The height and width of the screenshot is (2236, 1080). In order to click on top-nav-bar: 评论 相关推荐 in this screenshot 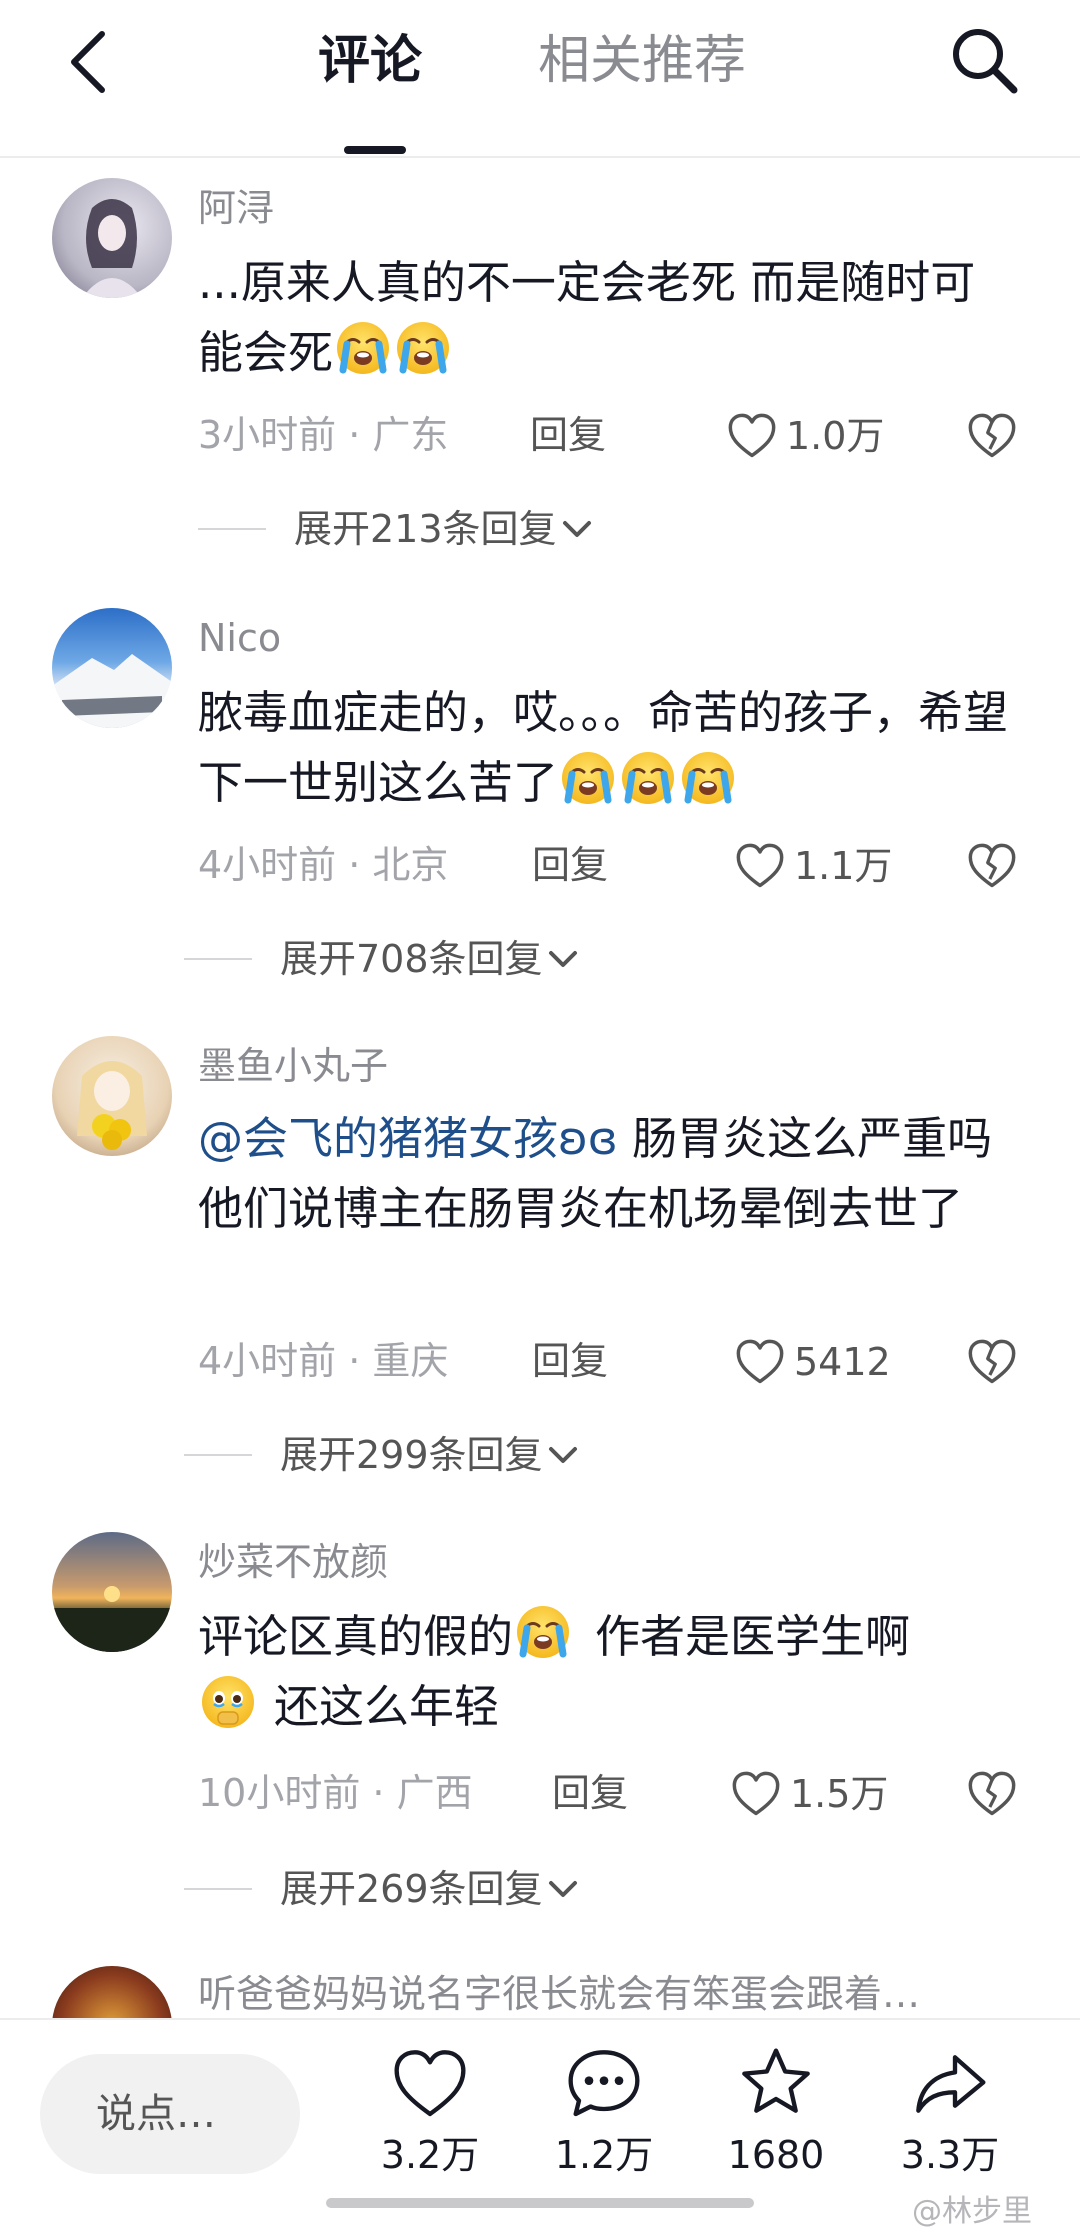, I will do `click(540, 79)`.